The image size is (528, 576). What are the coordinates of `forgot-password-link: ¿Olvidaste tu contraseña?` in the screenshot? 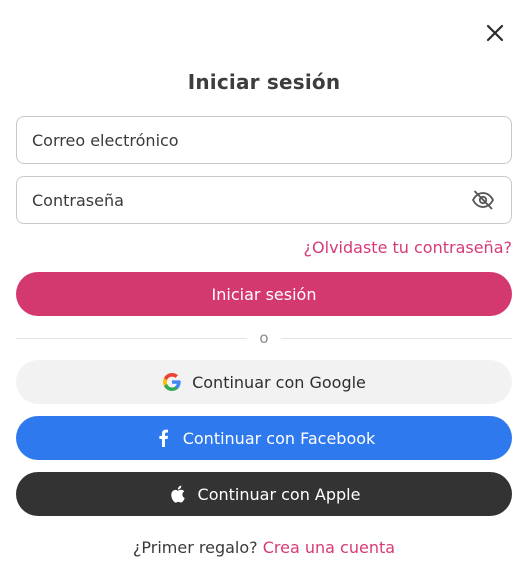 It's located at (408, 247).